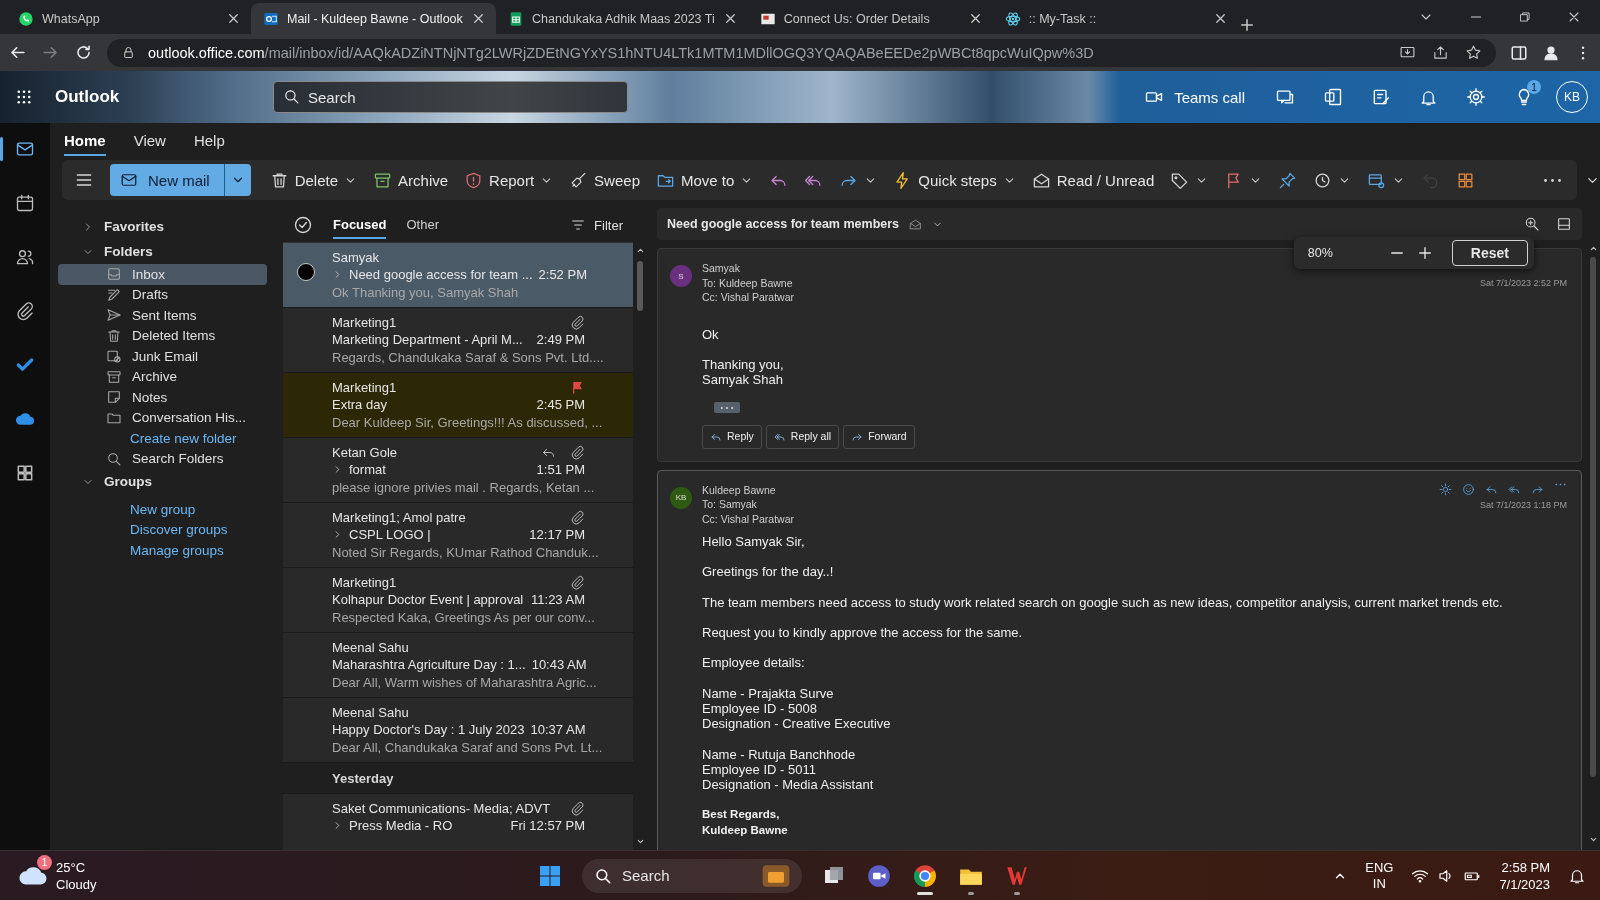  Describe the element at coordinates (705, 180) in the screenshot. I see `move-to-button: Move to` at that location.